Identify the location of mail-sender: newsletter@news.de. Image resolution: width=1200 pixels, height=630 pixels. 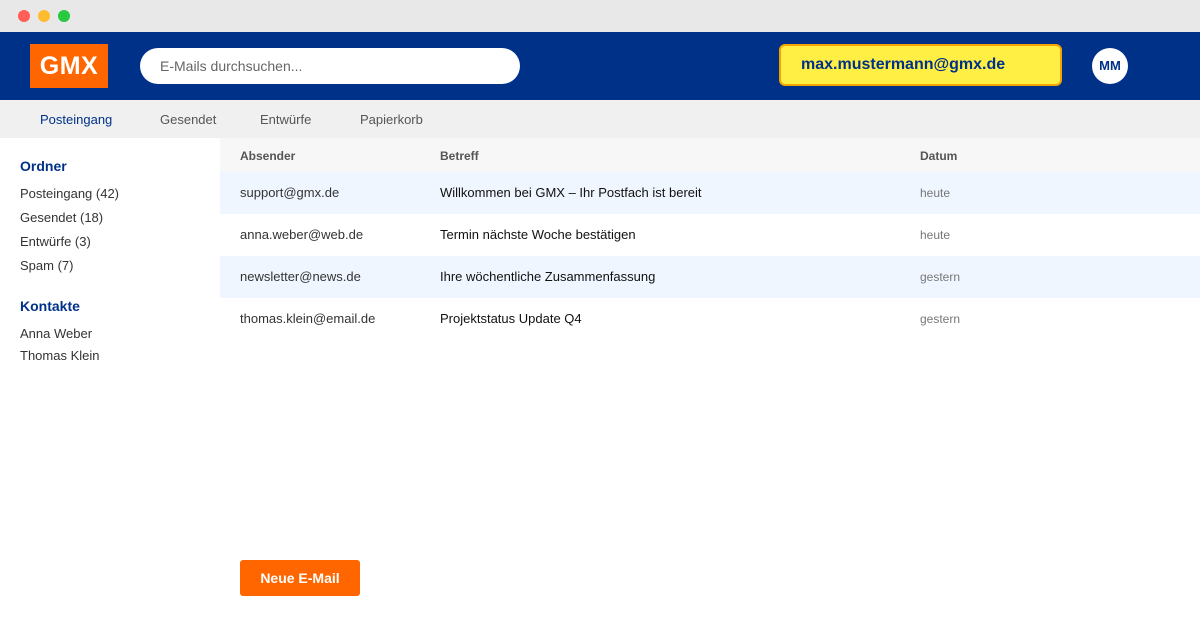
(300, 276).